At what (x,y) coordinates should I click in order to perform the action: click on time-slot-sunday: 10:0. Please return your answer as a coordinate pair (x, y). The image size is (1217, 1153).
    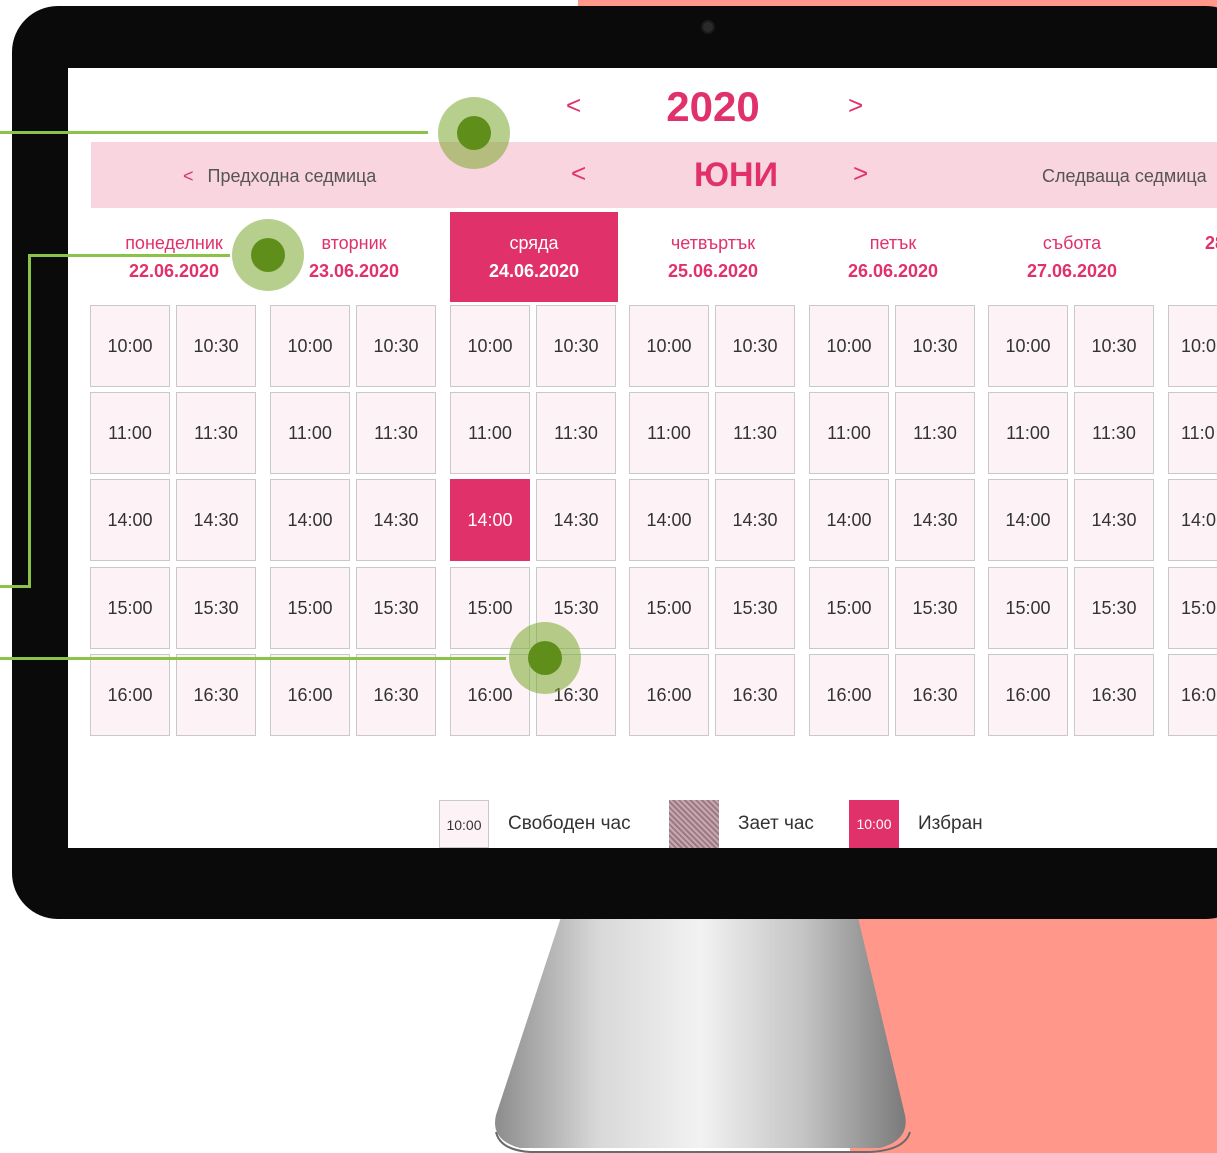
    Looking at the image, I should click on (1192, 346).